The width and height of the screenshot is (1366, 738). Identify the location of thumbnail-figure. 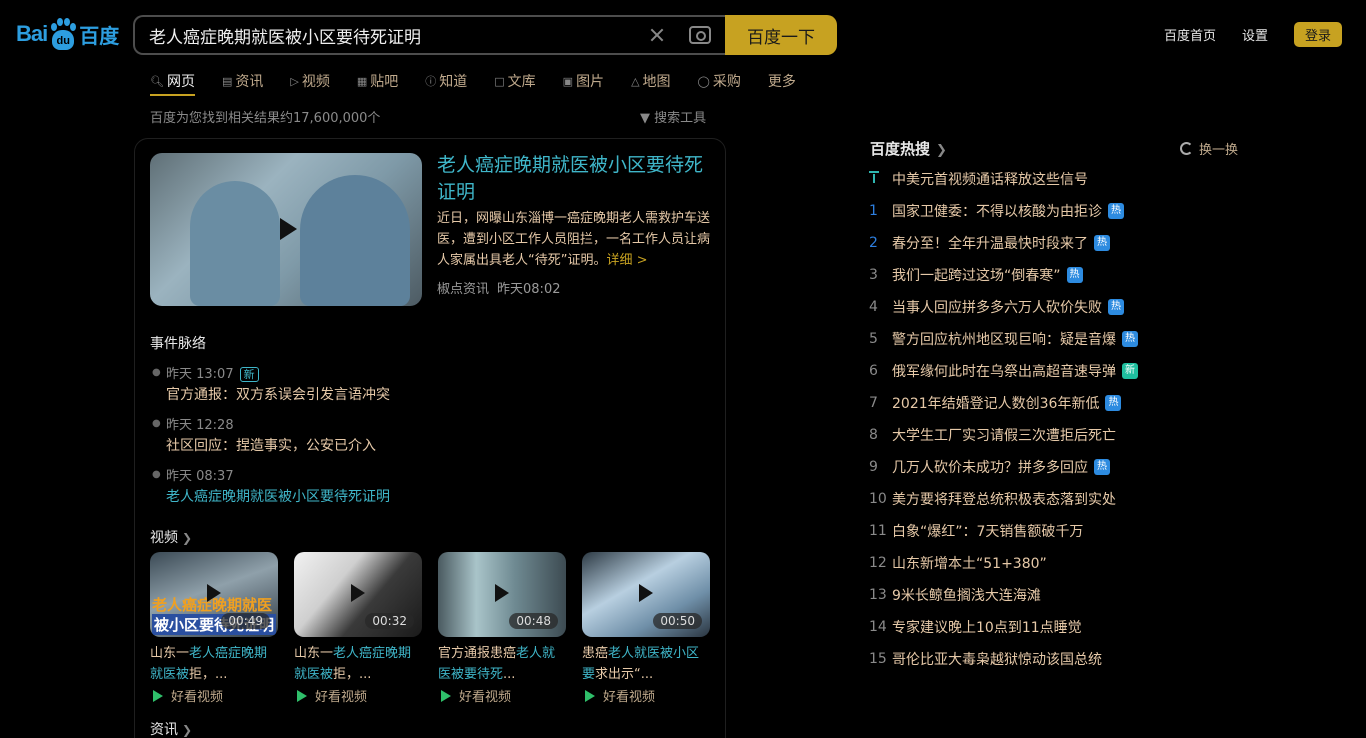
(355, 240).